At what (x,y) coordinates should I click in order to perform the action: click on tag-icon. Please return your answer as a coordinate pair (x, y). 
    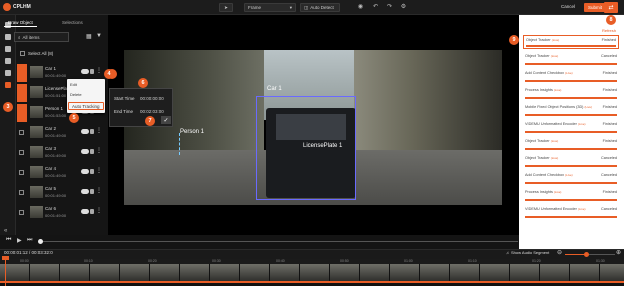
    Looking at the image, I should click on (8, 73).